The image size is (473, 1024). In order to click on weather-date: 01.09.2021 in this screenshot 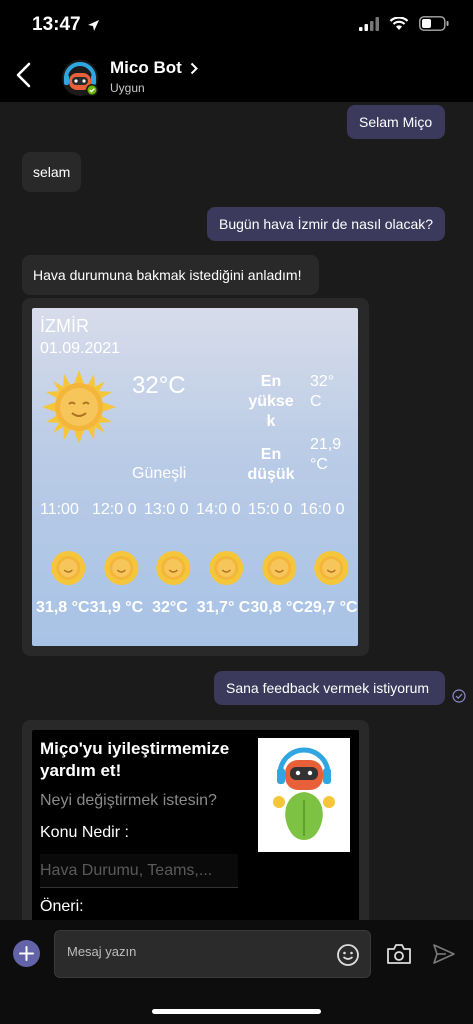, I will do `click(80, 348)`.